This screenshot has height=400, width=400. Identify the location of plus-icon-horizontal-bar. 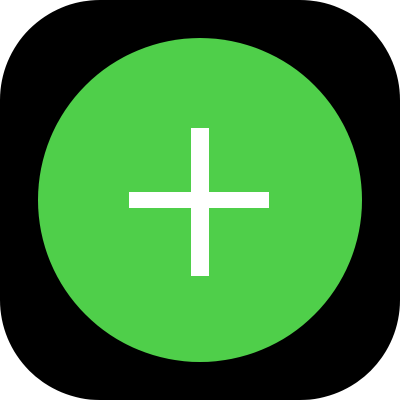
(199, 200).